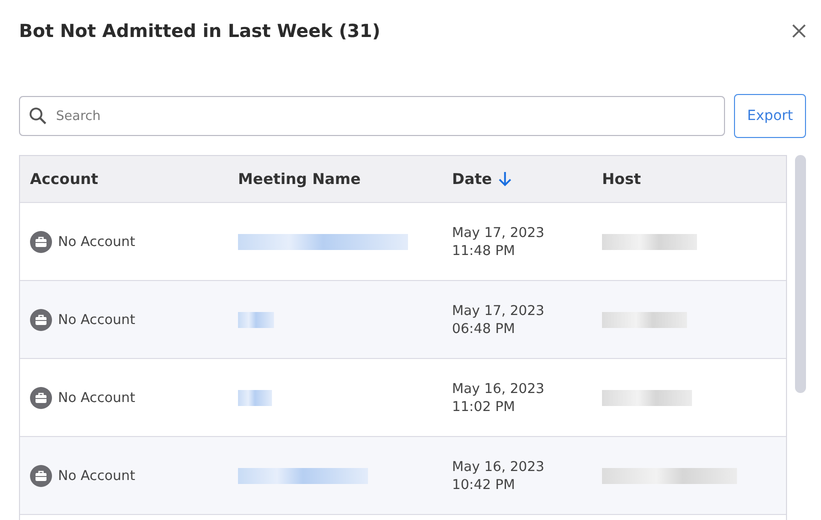 Image resolution: width=821 pixels, height=520 pixels. What do you see at coordinates (800, 274) in the screenshot?
I see `scrollbar-thumb` at bounding box center [800, 274].